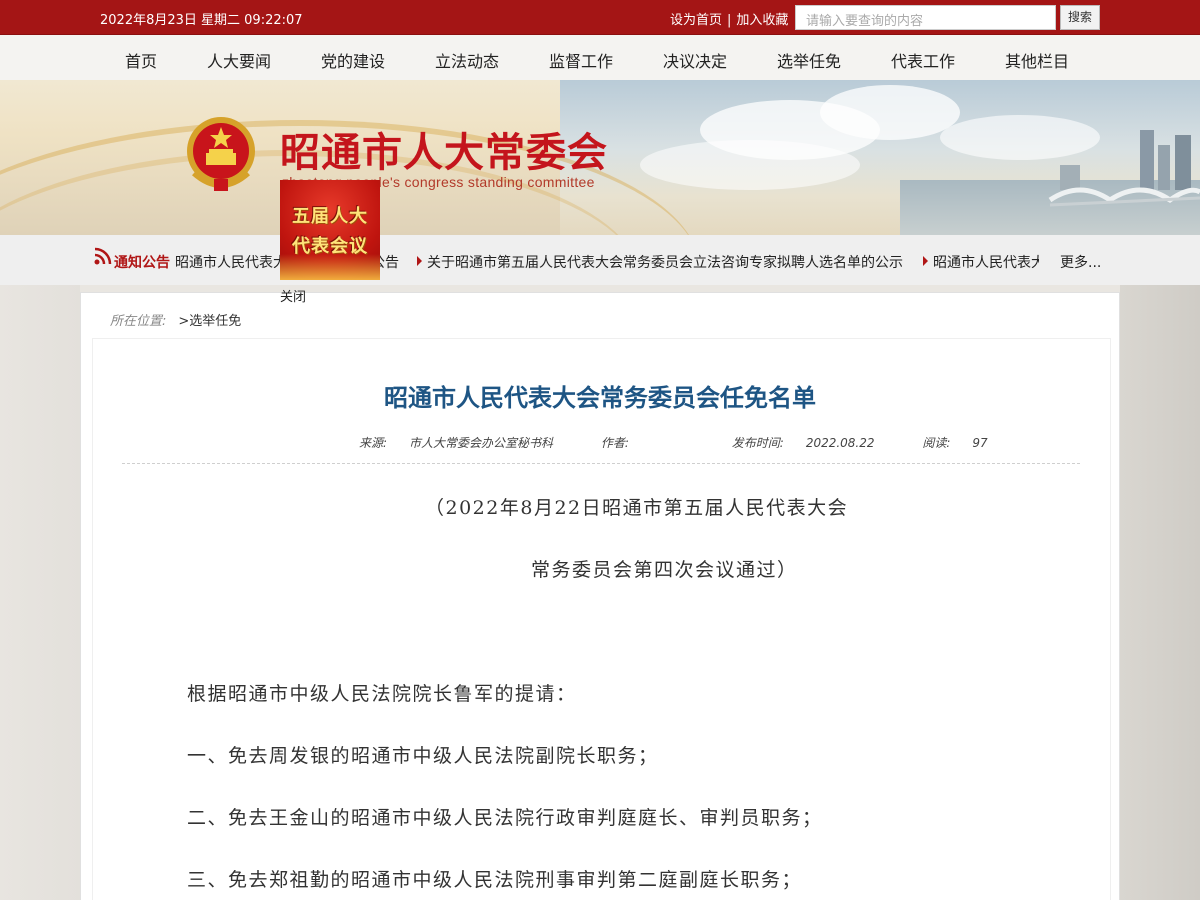  I want to click on floating-ad: 五届人大 代表会议, so click(330, 230).